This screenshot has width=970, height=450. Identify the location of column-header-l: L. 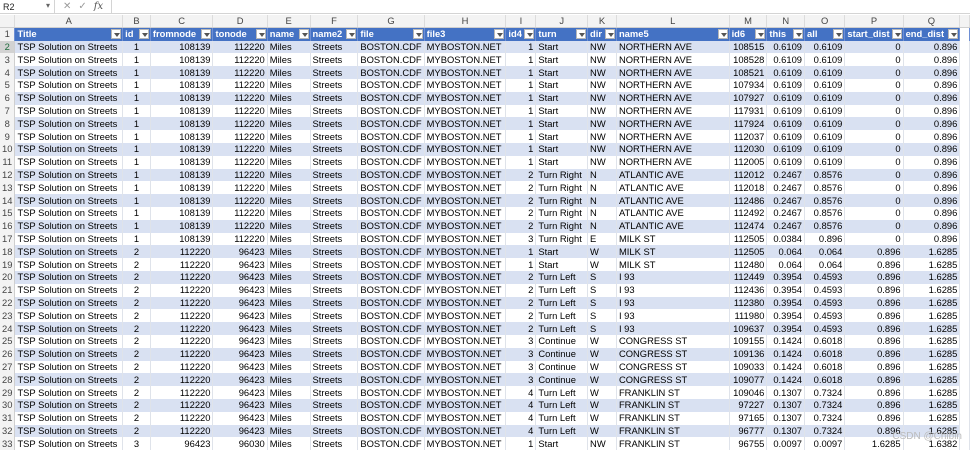
(673, 22).